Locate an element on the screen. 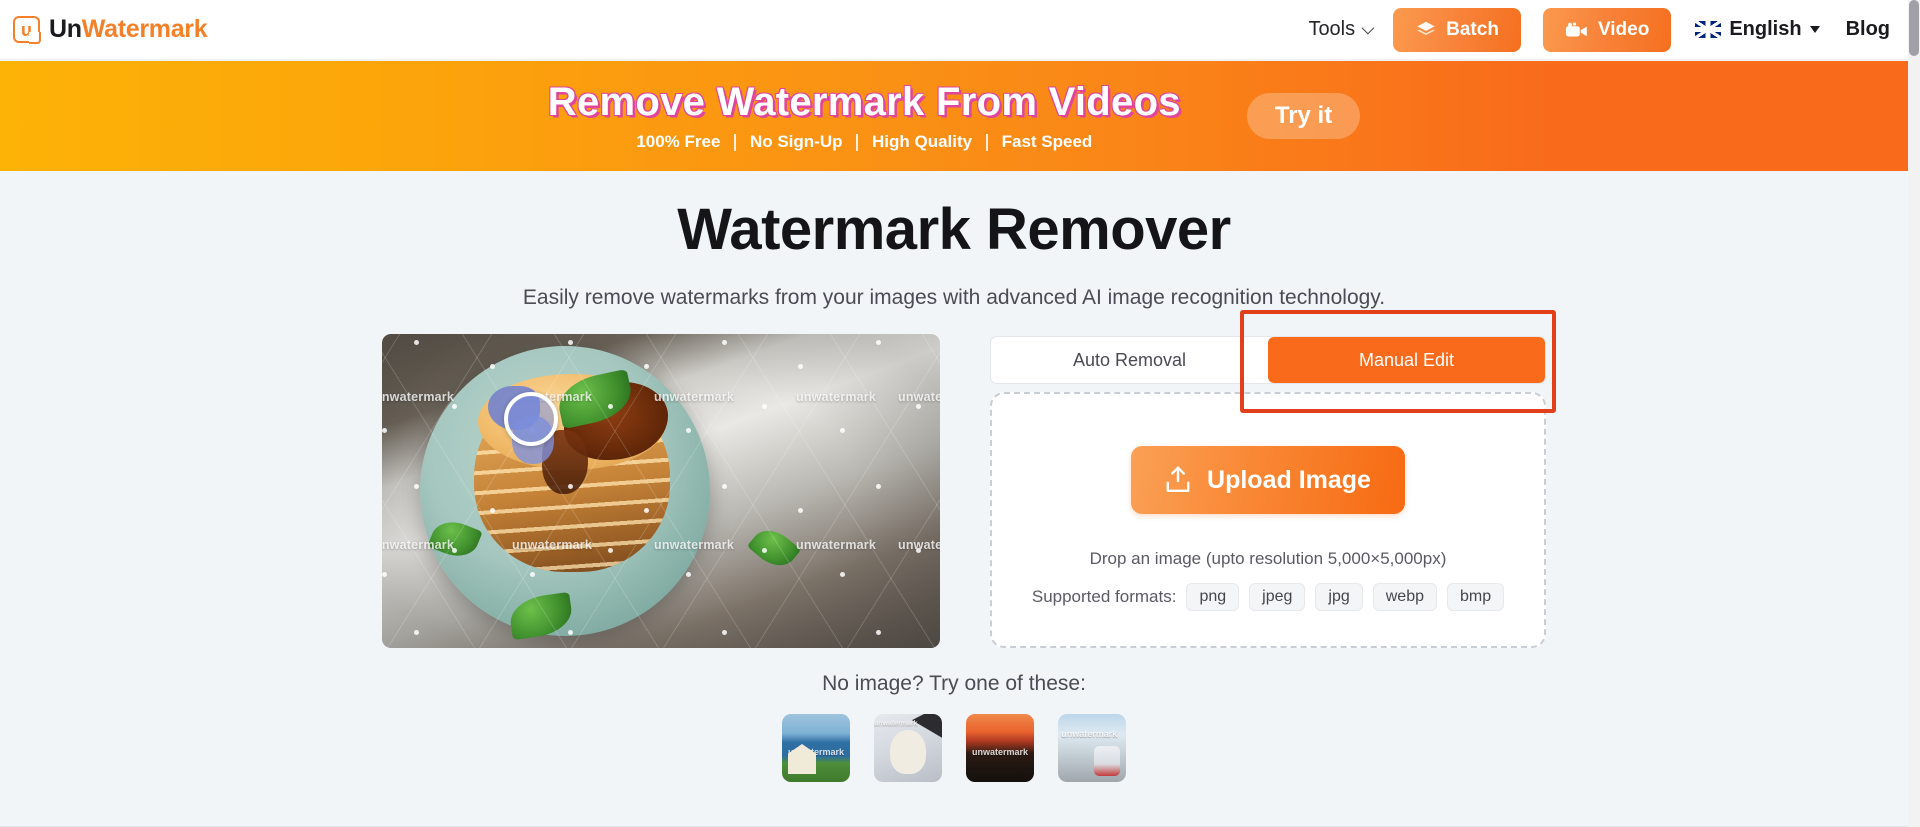  logo-text-un: Un is located at coordinates (65, 29).